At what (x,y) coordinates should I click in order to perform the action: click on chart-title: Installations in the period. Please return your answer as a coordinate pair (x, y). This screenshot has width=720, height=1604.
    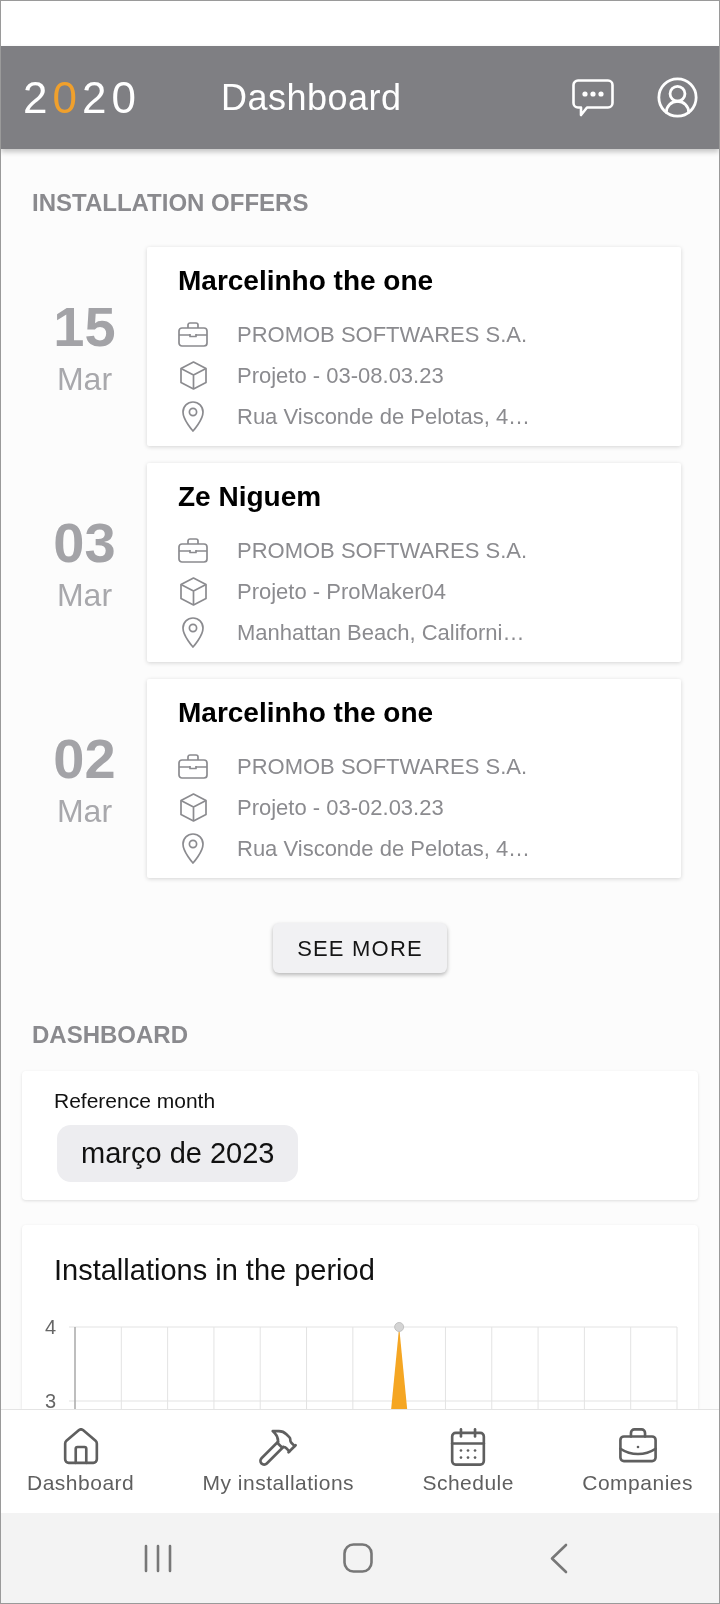
    Looking at the image, I should click on (214, 1270).